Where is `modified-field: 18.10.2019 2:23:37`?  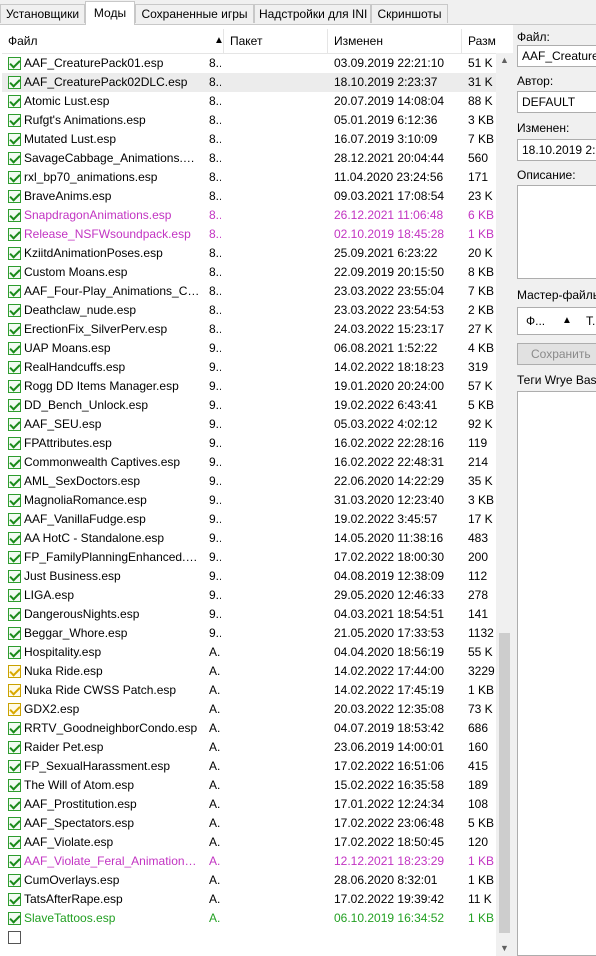
modified-field: 18.10.2019 2:23:37 is located at coordinates (556, 150).